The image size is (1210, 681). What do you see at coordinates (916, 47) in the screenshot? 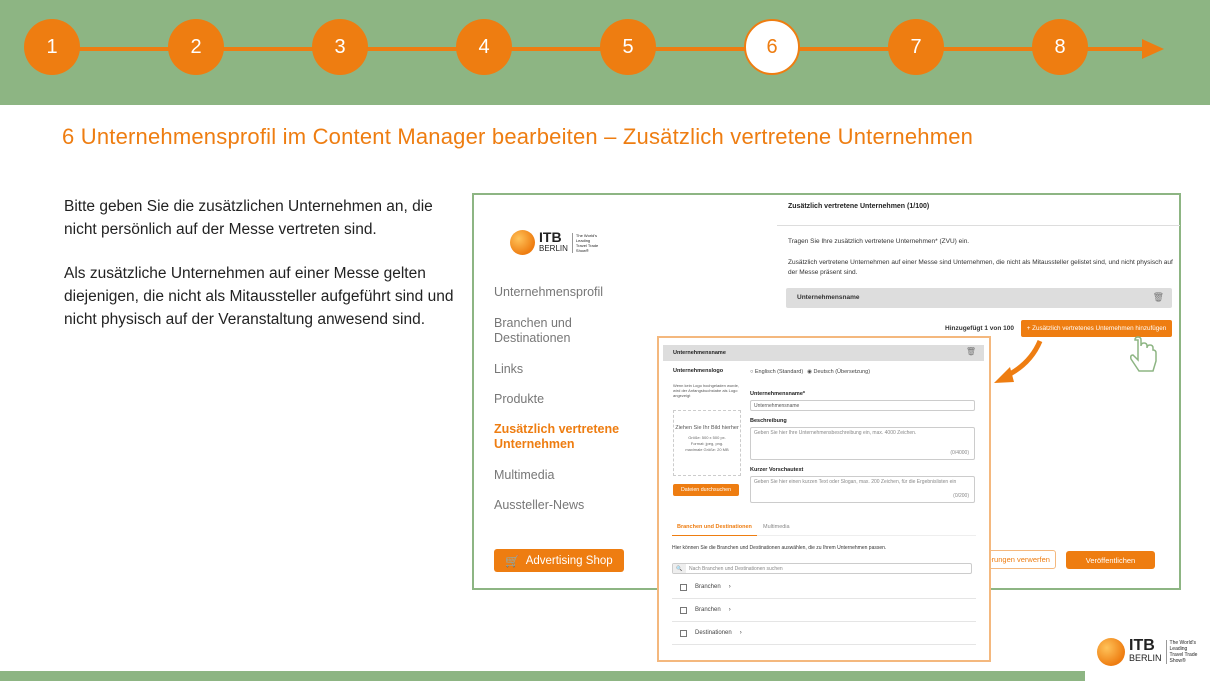
I see `step-7: 7` at bounding box center [916, 47].